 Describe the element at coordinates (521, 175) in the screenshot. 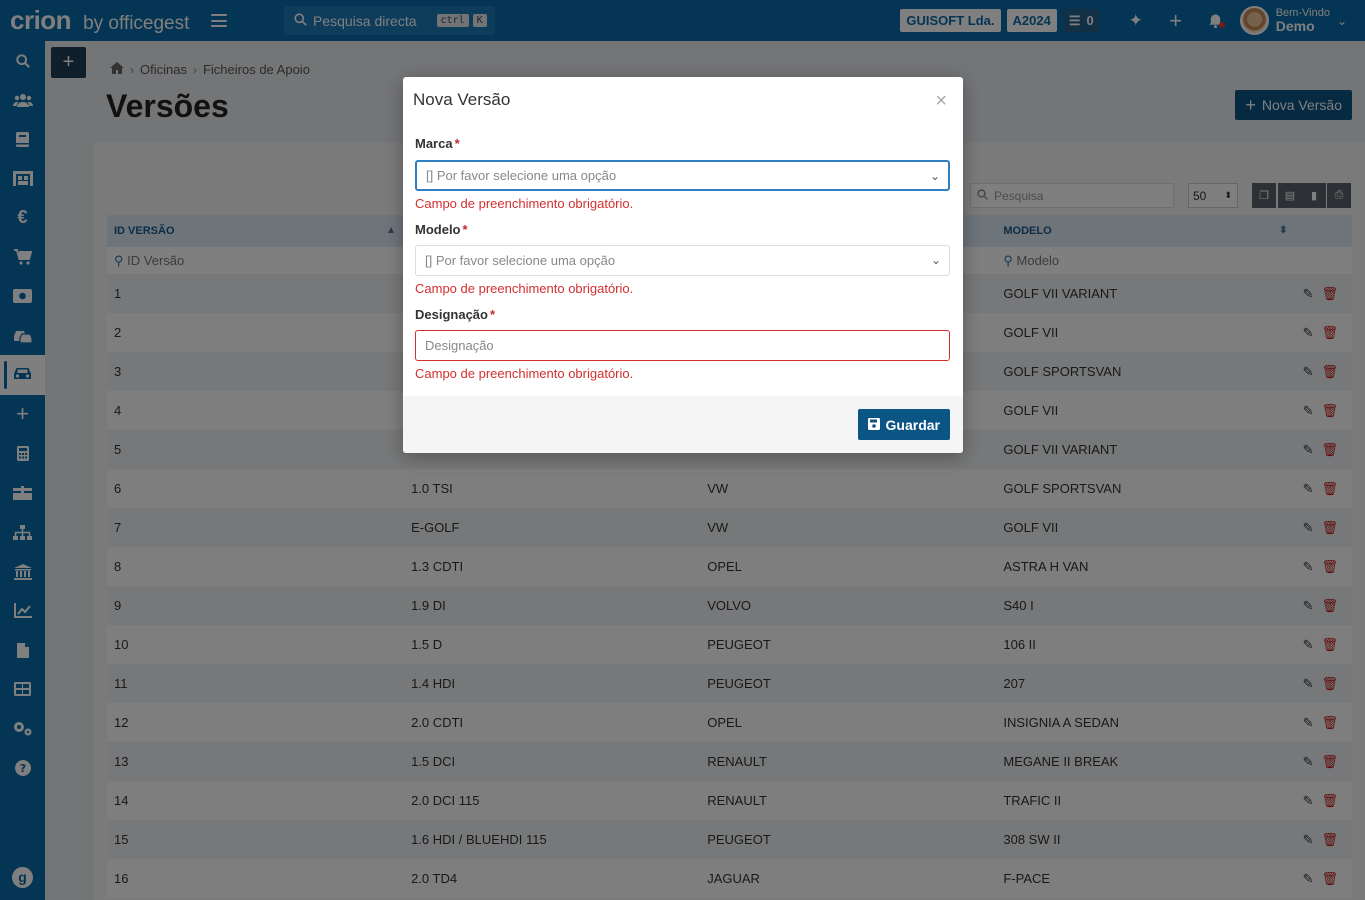

I see `marca-placeholder: [] Por favor selecione uma opção` at that location.